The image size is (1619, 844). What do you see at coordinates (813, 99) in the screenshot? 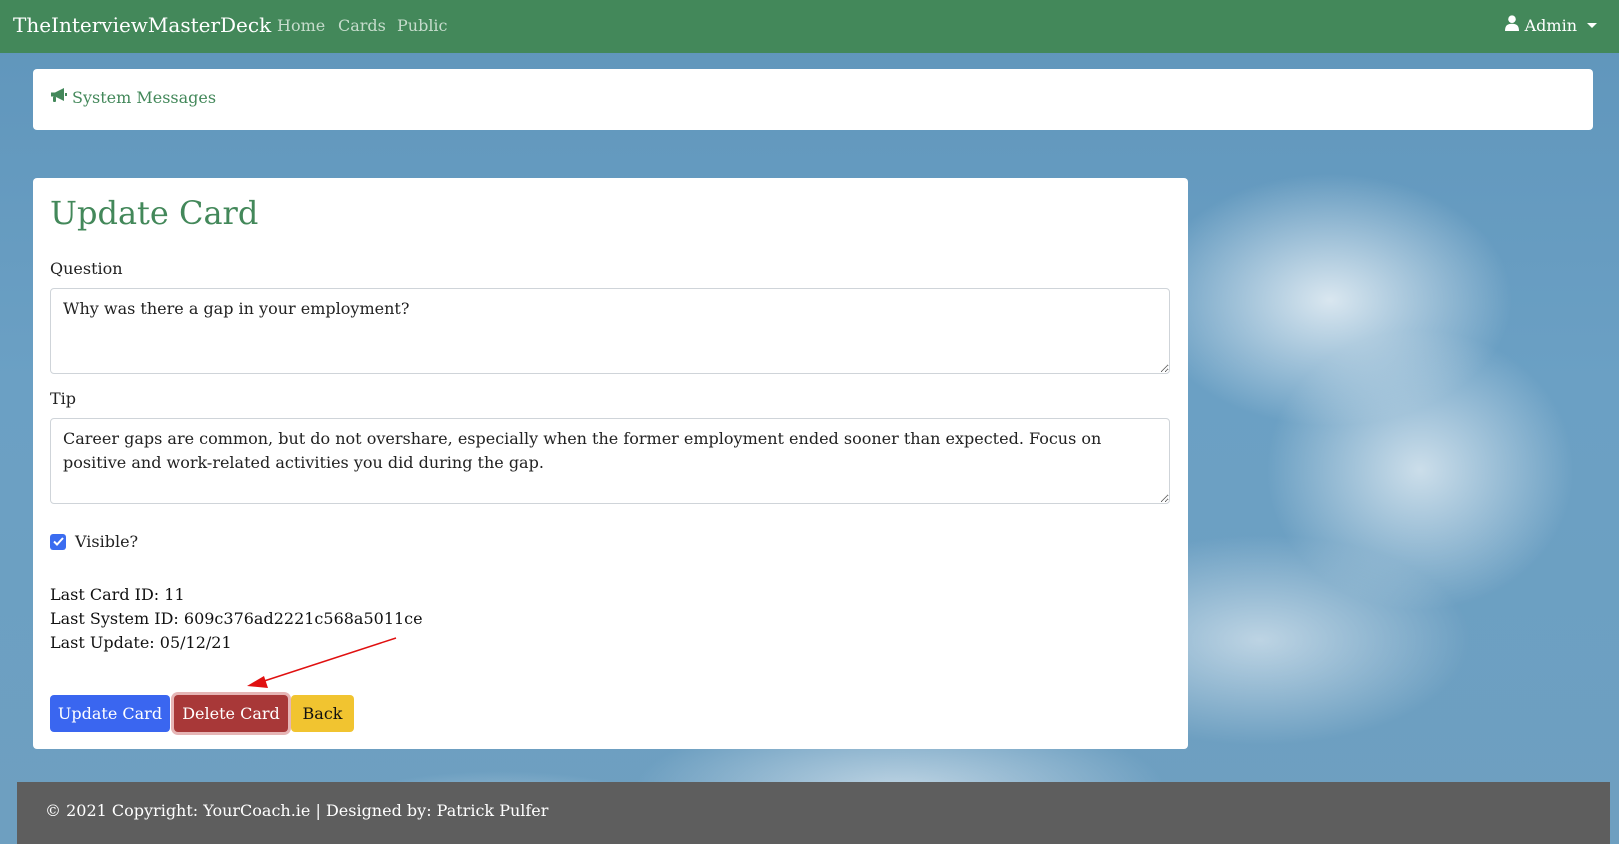
I see `system-messages-card: System Messages` at bounding box center [813, 99].